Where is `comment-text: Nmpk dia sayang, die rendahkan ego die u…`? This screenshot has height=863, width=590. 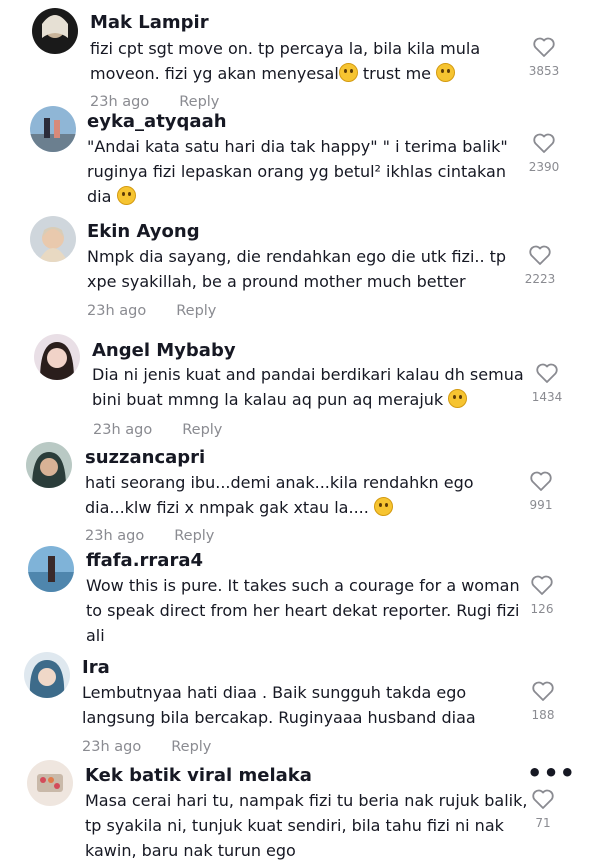
comment-text: Nmpk dia sayang, die rendahkan ego die u… is located at coordinates (297, 269).